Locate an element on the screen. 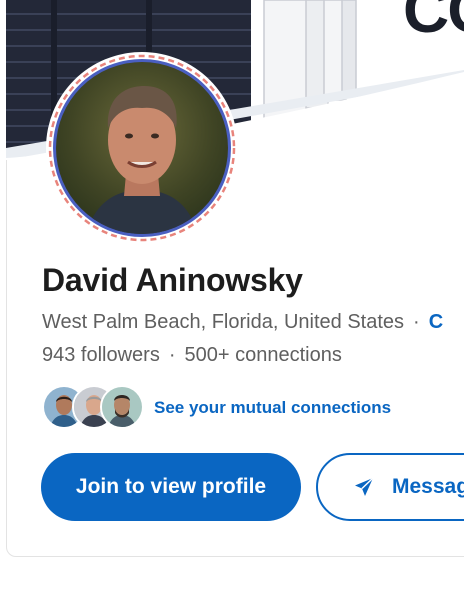 The width and height of the screenshot is (464, 595). followers-count: 943 followers is located at coordinates (101, 355).